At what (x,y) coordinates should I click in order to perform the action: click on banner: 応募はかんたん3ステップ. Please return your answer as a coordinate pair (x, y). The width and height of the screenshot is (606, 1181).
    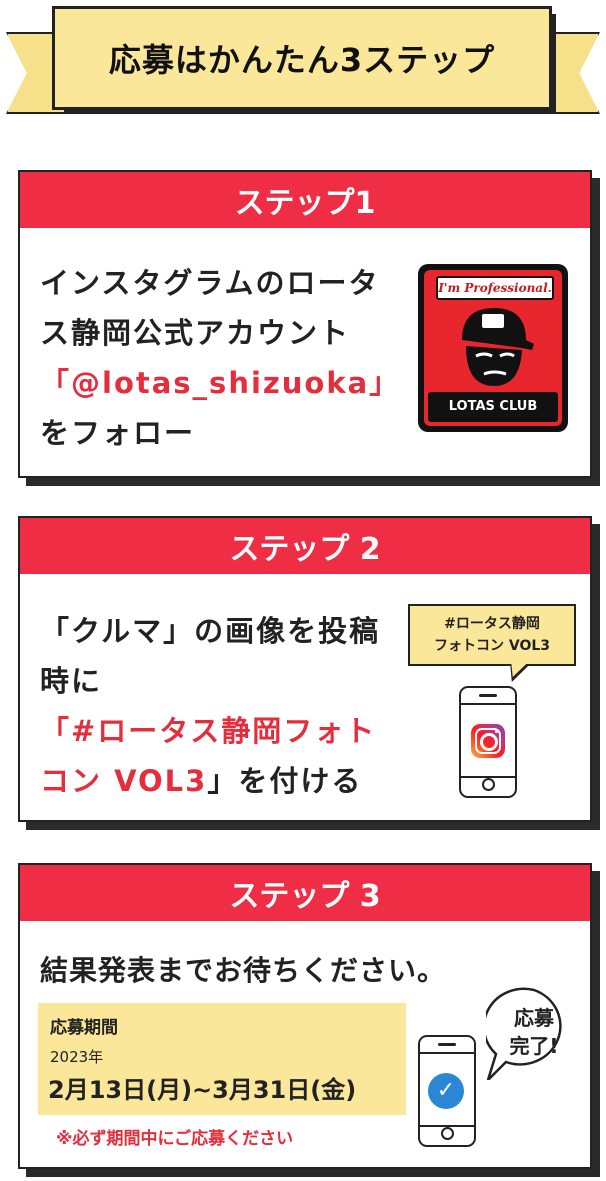
    Looking at the image, I should click on (302, 58).